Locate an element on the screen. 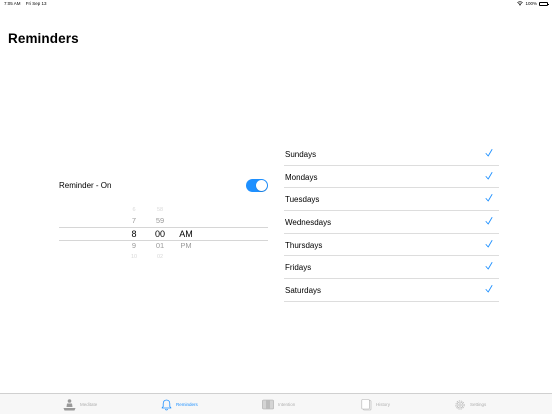  reminder-toggle is located at coordinates (257, 185).